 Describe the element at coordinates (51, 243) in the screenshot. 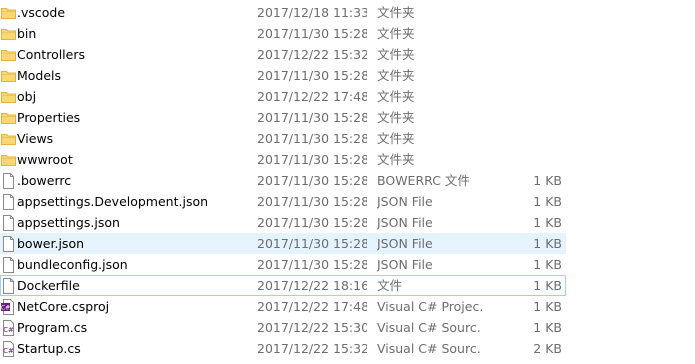

I see `file-name: bower.json` at that location.